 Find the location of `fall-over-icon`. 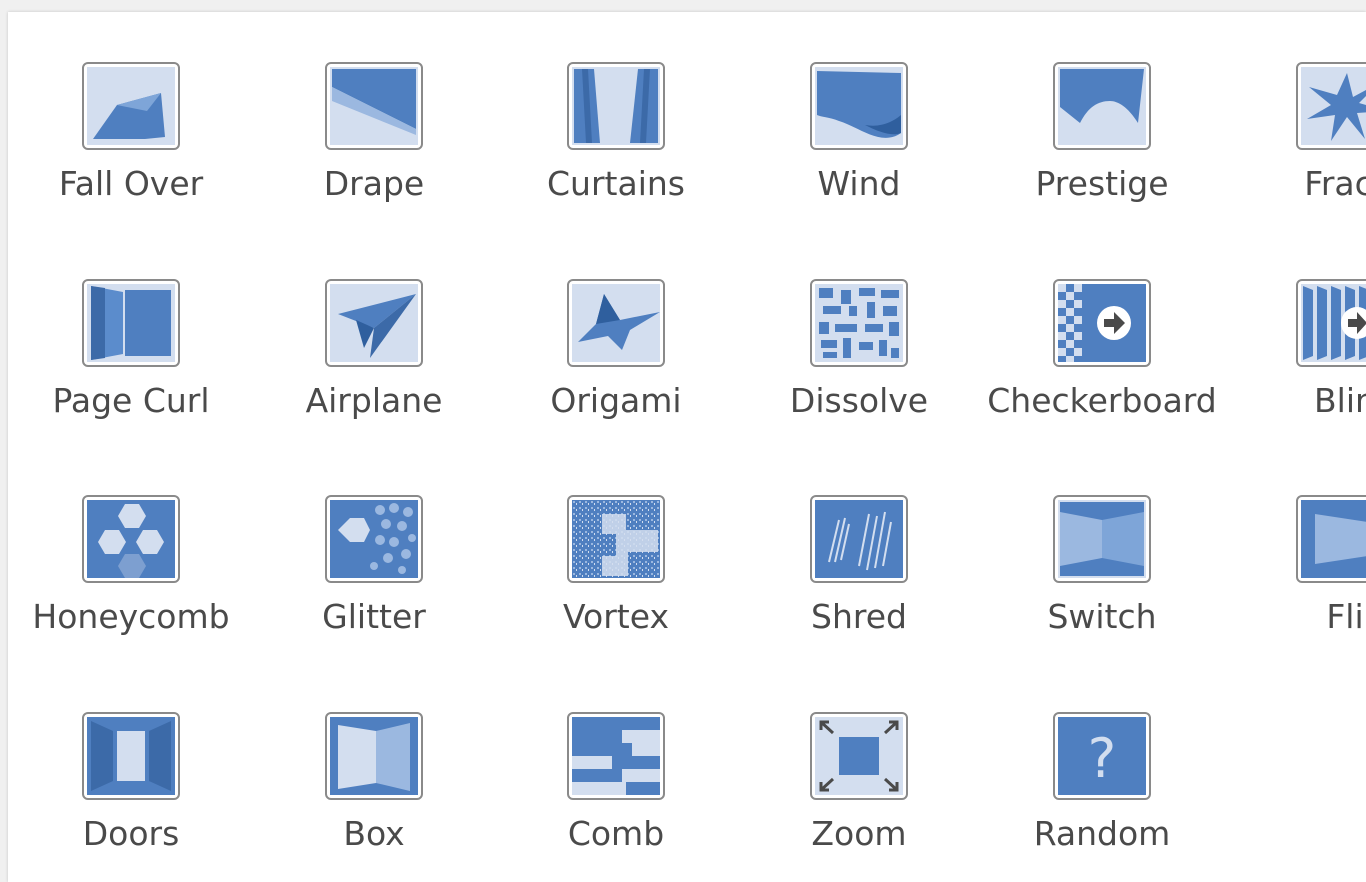

fall-over-icon is located at coordinates (131, 106).